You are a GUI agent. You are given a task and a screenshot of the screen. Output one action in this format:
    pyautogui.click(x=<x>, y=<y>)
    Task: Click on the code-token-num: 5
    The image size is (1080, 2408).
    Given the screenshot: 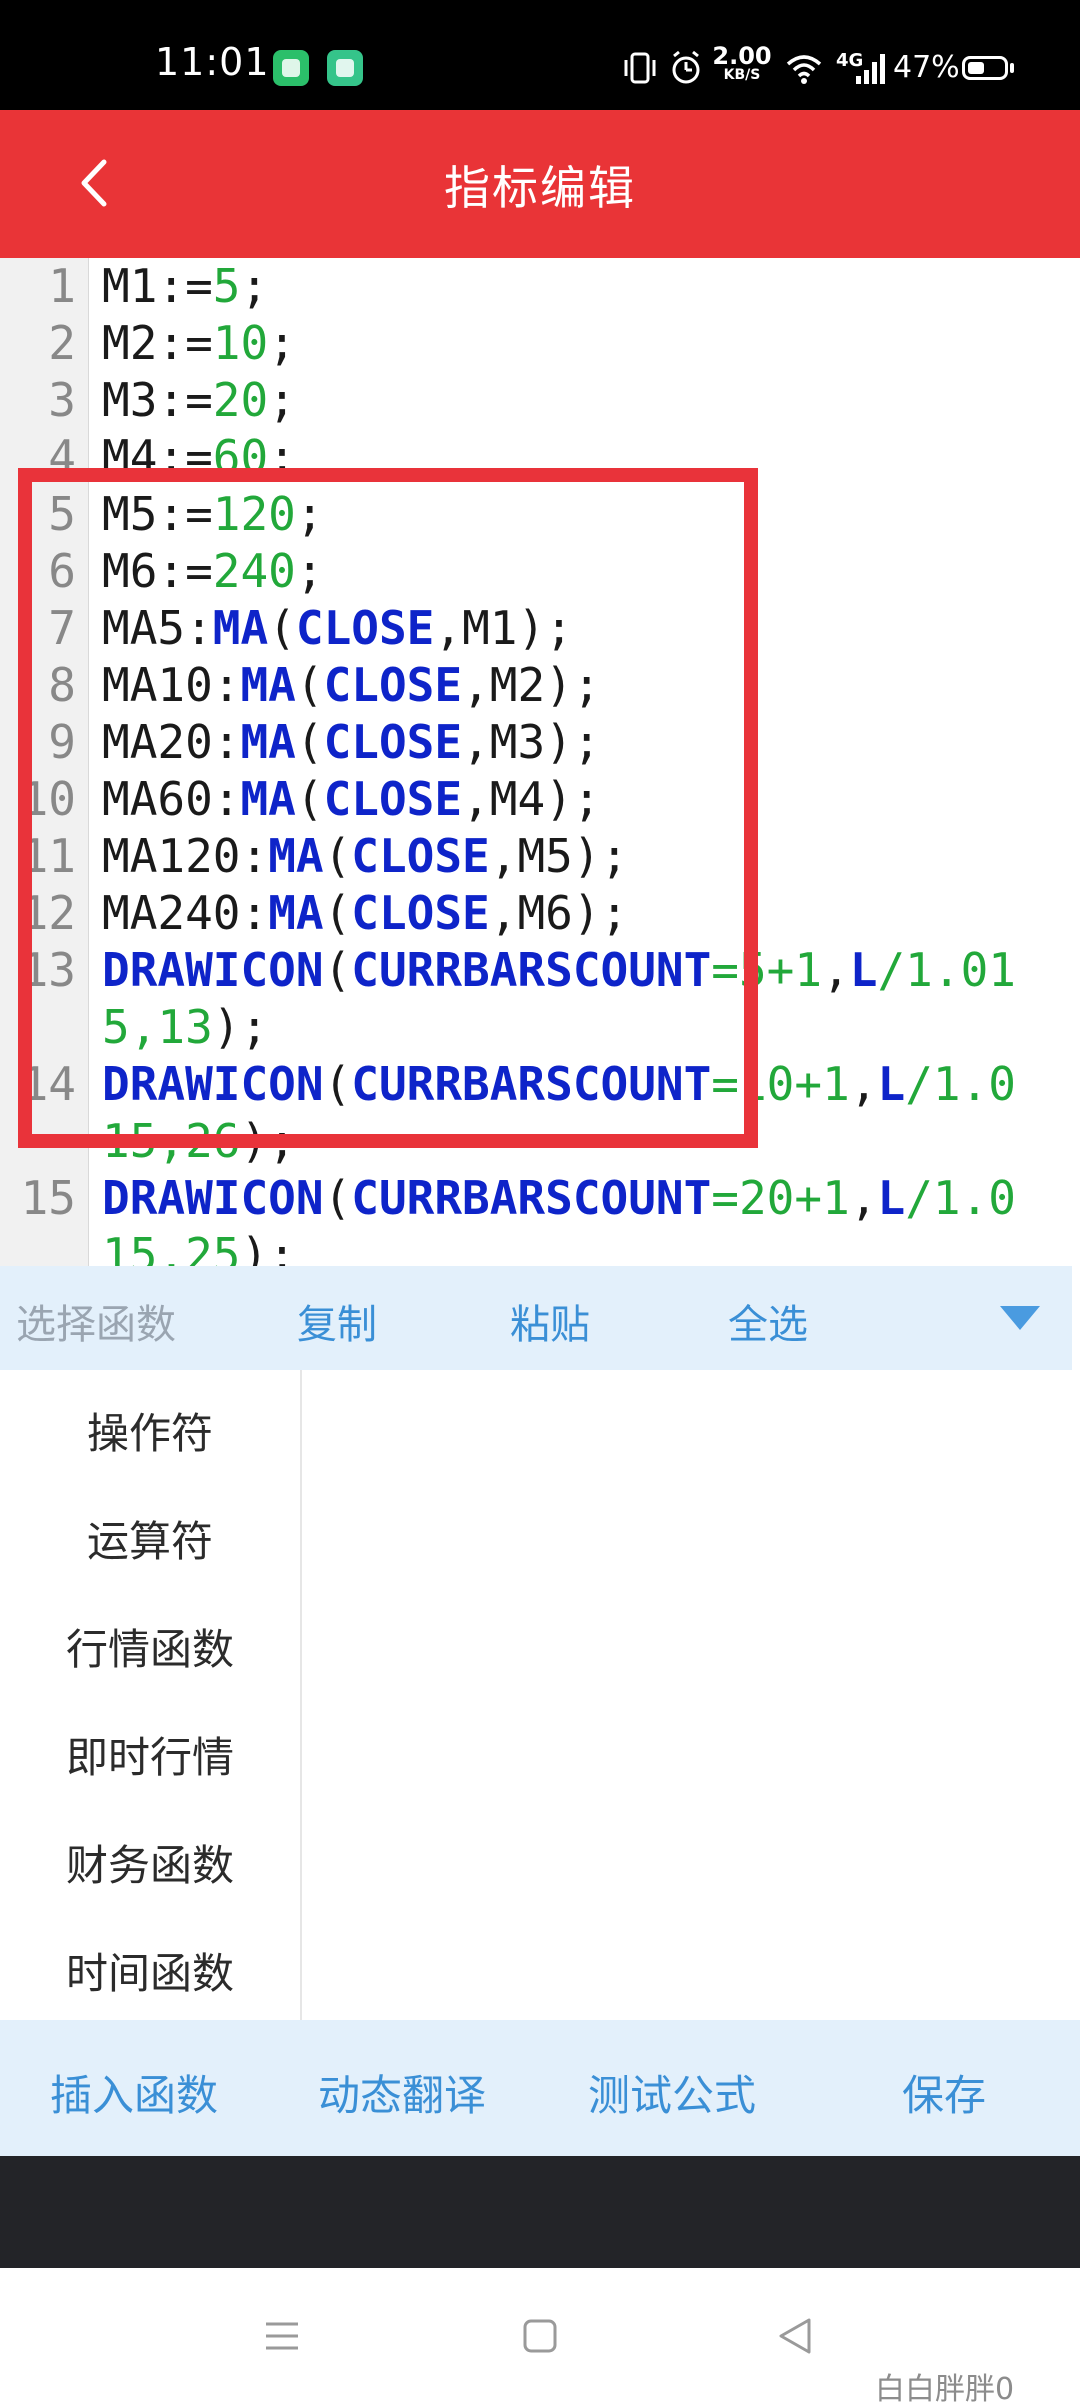 What is the action you would take?
    pyautogui.click(x=226, y=286)
    